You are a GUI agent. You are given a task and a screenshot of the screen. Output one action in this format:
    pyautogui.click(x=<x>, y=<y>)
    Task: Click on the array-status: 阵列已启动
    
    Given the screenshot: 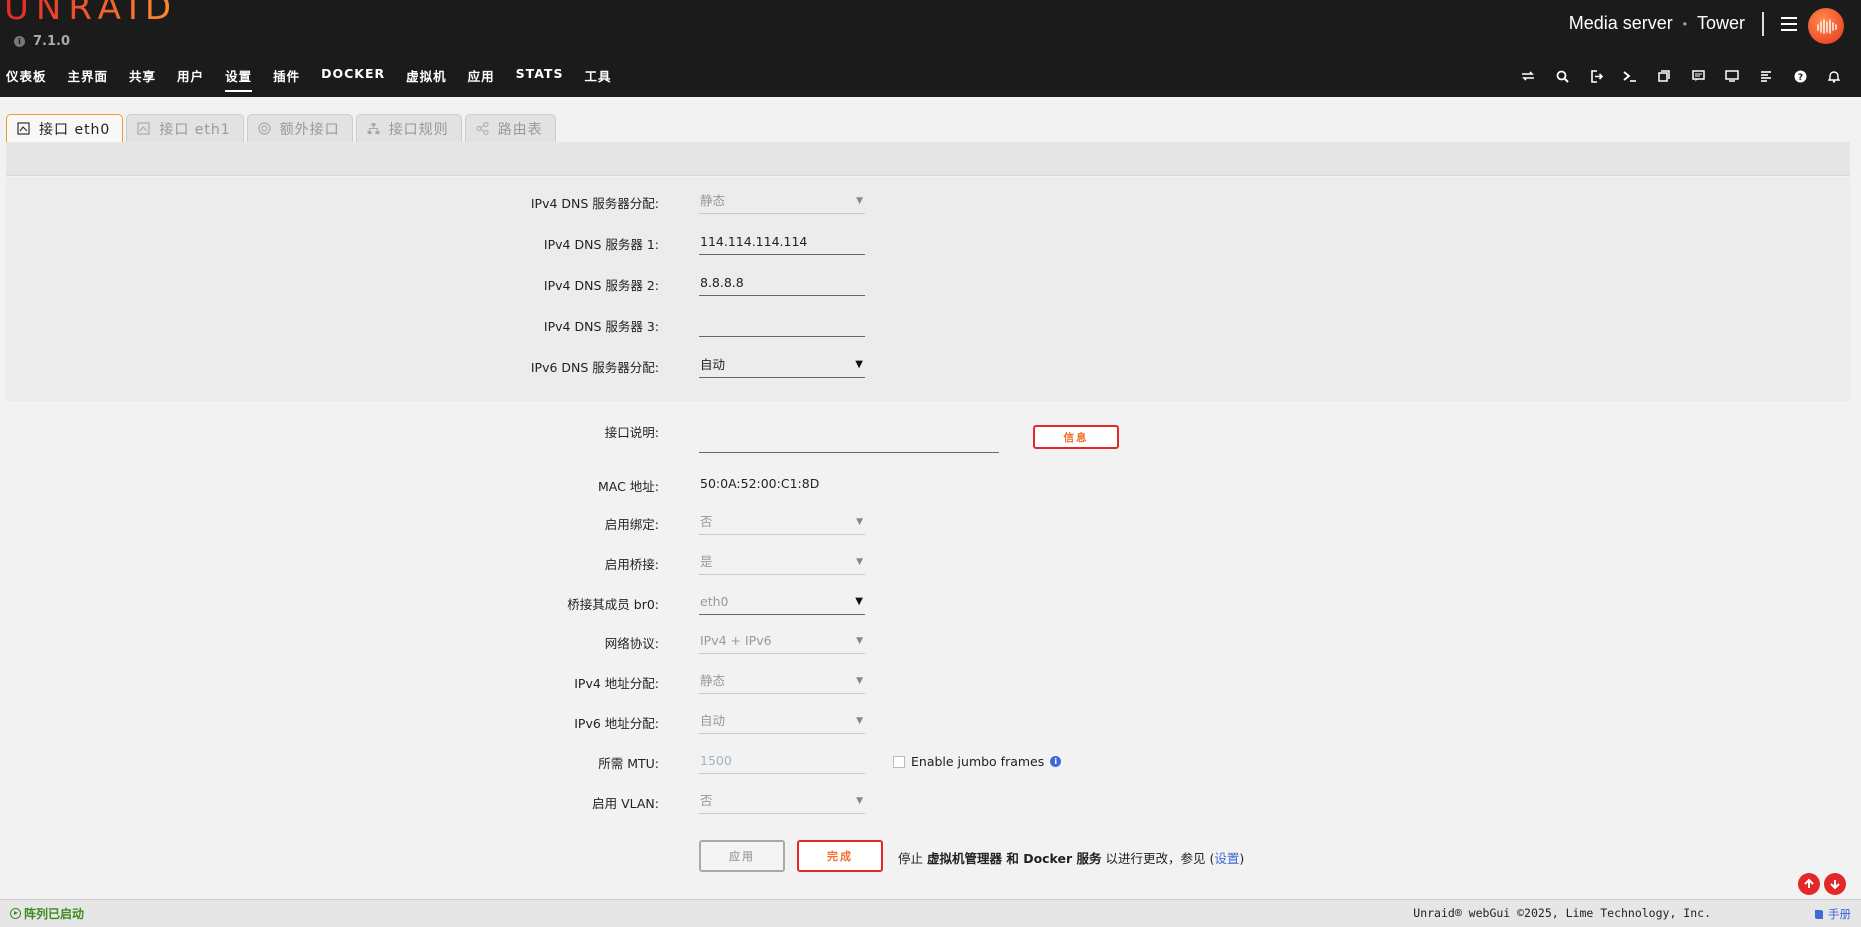 What is the action you would take?
    pyautogui.click(x=47, y=913)
    